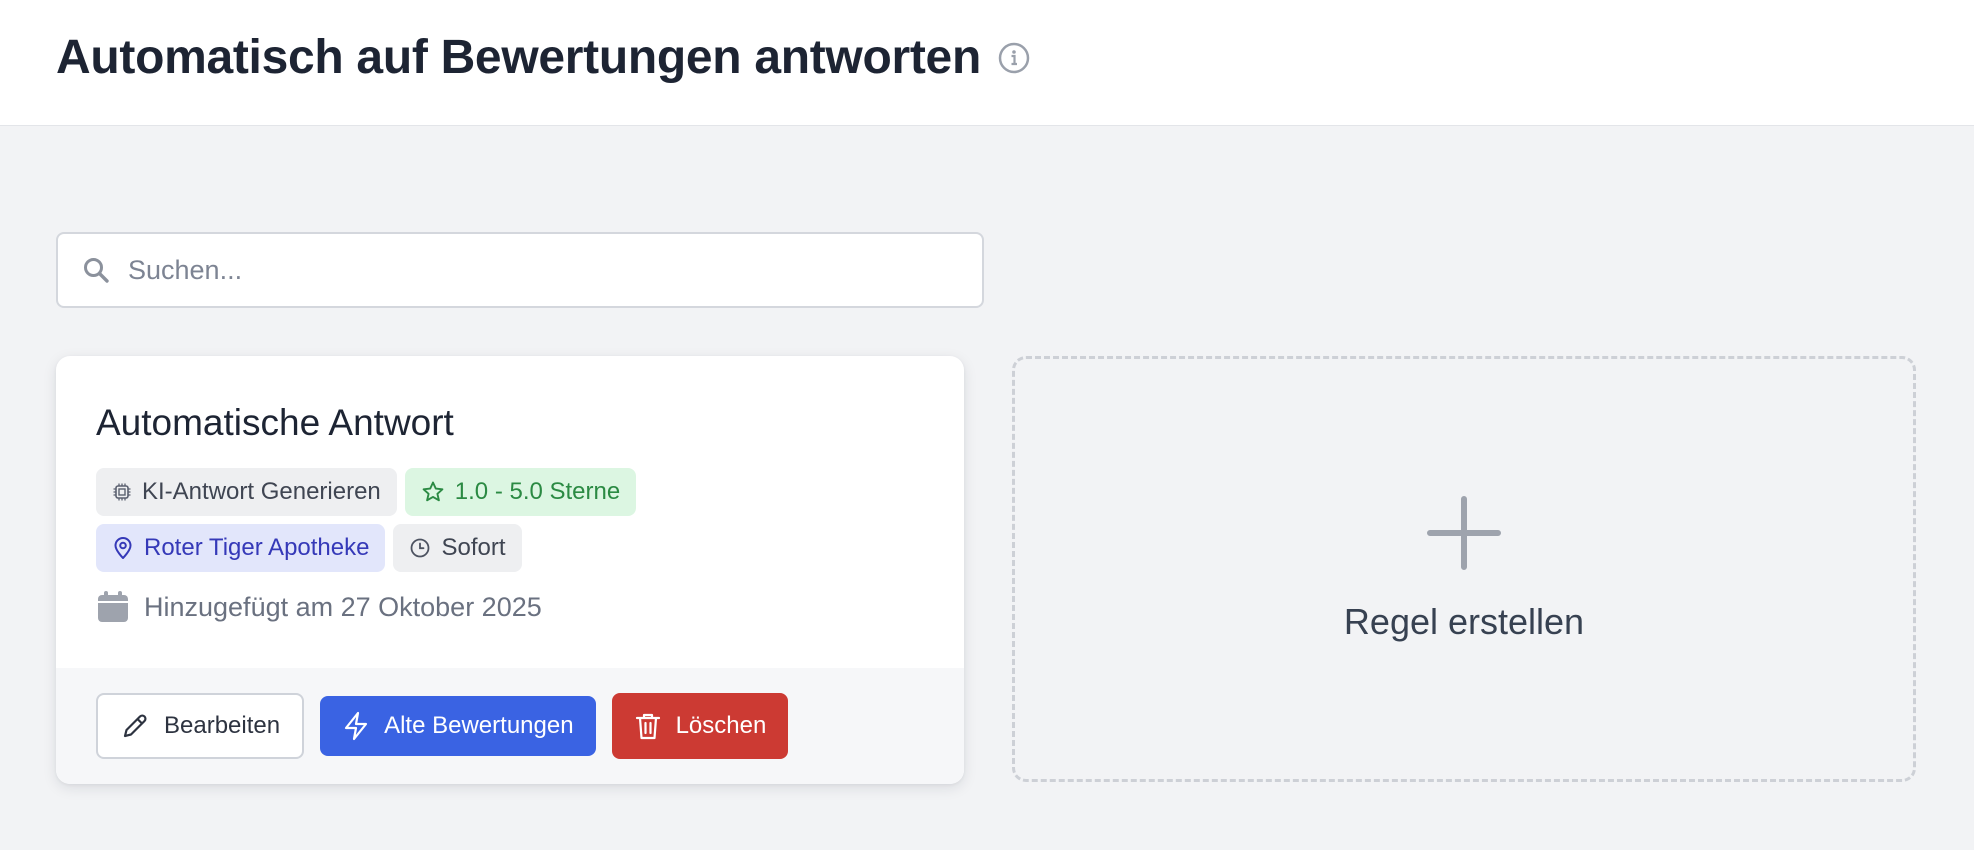 Image resolution: width=1974 pixels, height=850 pixels. I want to click on clock-icon, so click(420, 548).